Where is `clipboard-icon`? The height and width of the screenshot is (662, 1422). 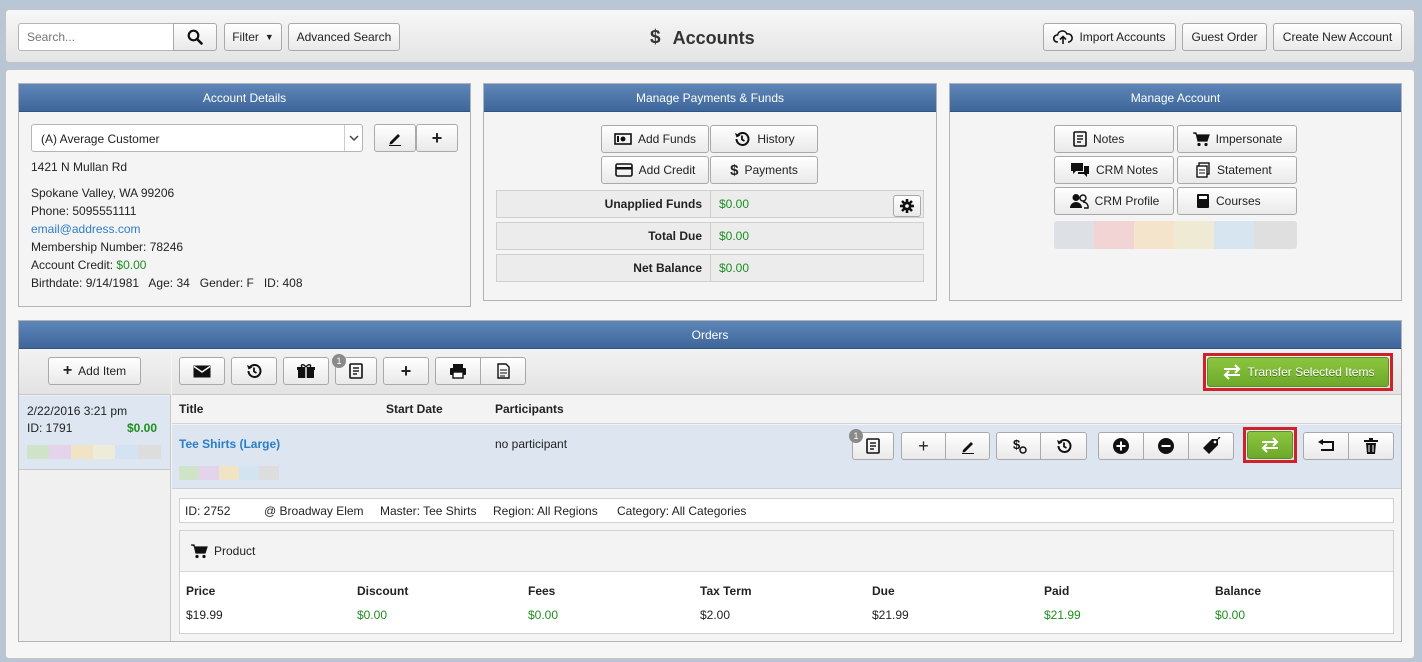
clipboard-icon is located at coordinates (1194, 235).